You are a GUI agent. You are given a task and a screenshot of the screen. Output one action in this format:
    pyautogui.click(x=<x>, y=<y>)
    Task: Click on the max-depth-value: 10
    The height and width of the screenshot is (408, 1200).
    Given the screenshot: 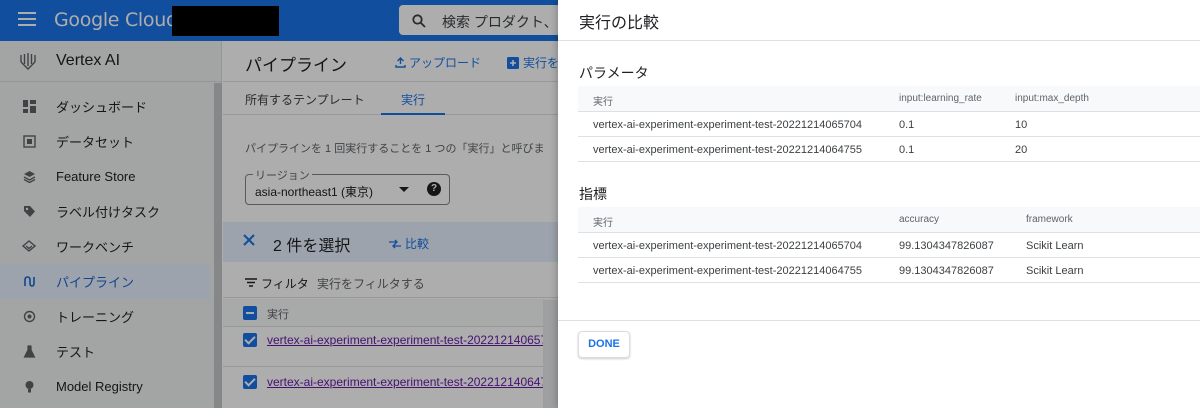 What is the action you would take?
    pyautogui.click(x=1021, y=125)
    